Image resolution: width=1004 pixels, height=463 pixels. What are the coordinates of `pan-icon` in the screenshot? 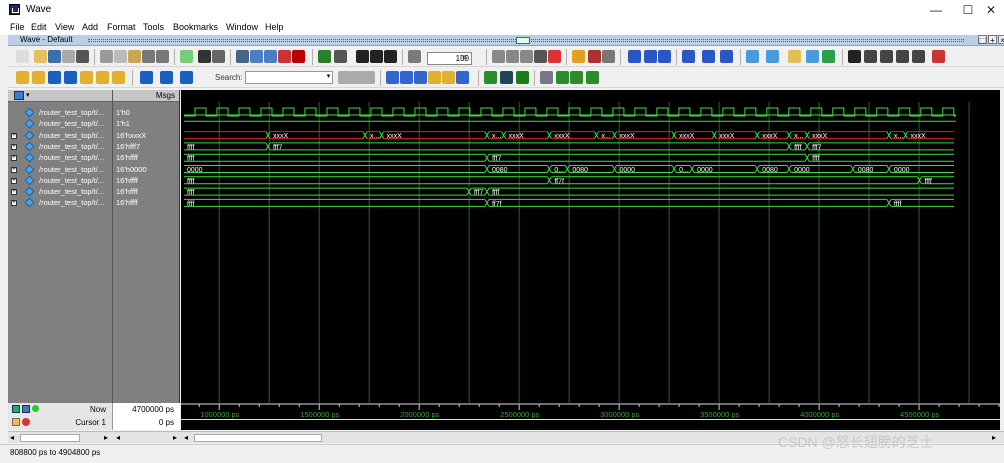 It's located at (886, 56).